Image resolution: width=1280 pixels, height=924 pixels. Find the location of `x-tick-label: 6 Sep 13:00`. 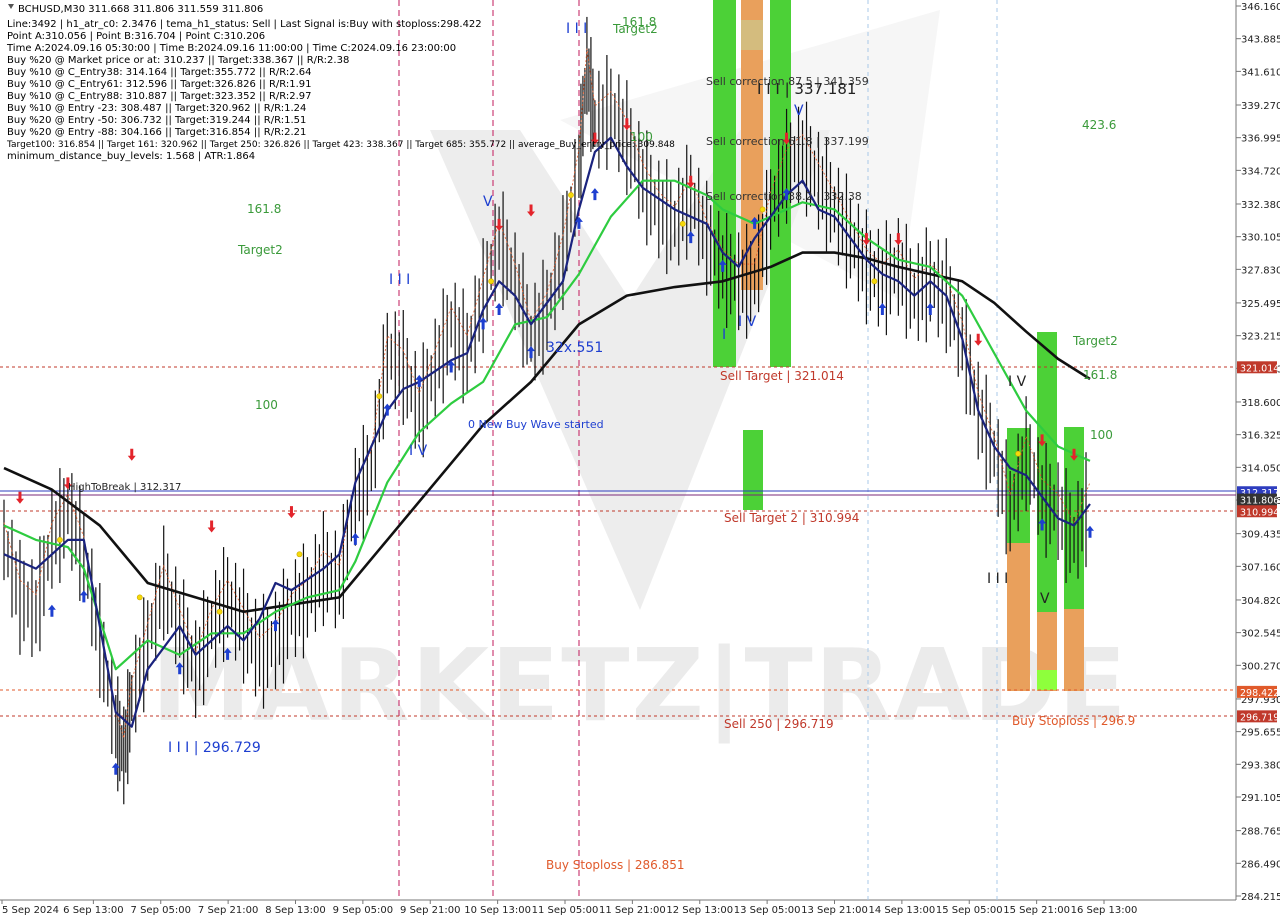

x-tick-label: 6 Sep 13:00 is located at coordinates (93, 910).